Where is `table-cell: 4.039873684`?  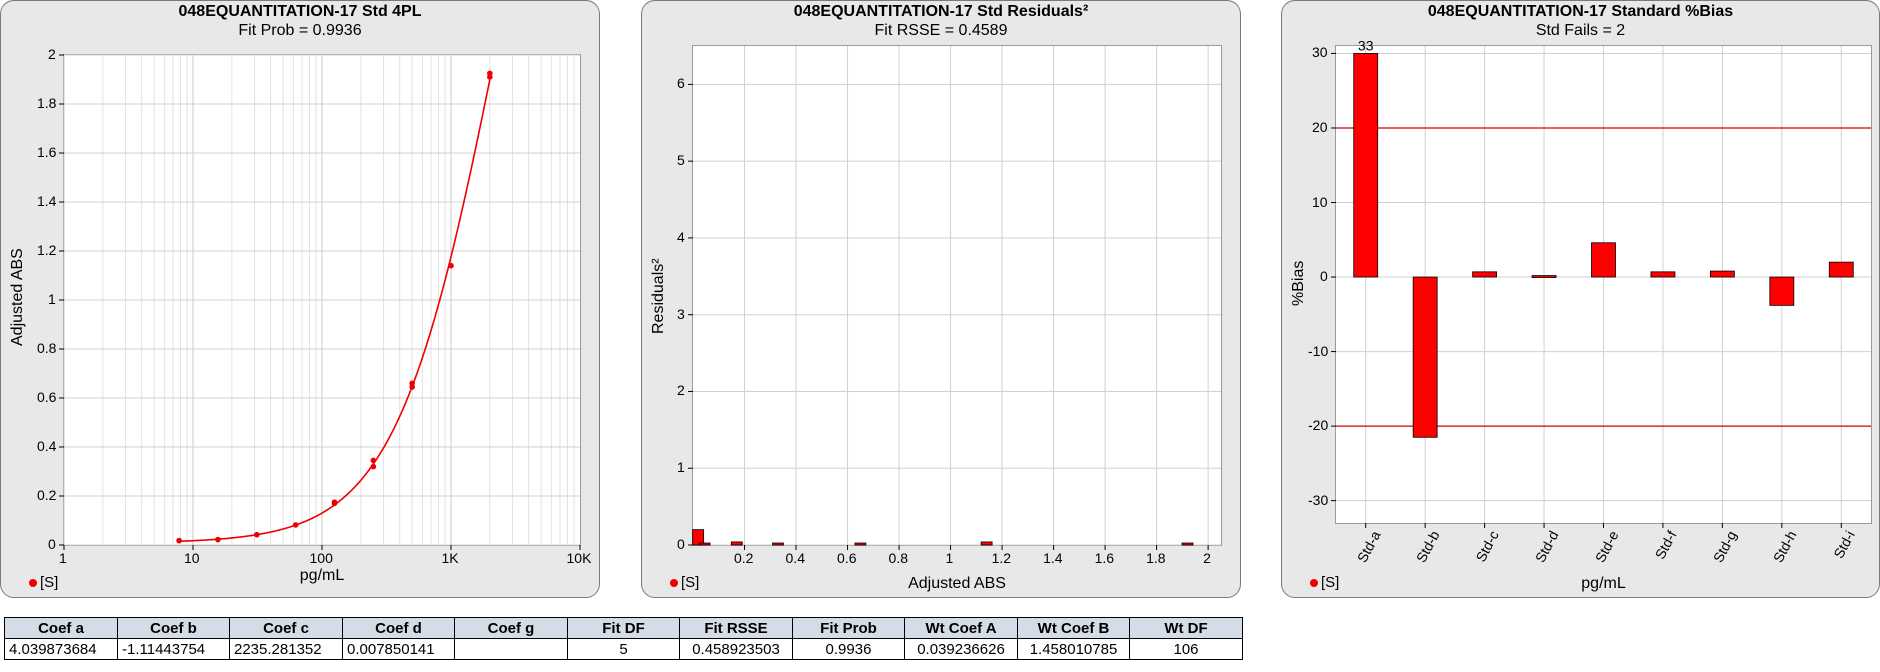 table-cell: 4.039873684 is located at coordinates (61, 649).